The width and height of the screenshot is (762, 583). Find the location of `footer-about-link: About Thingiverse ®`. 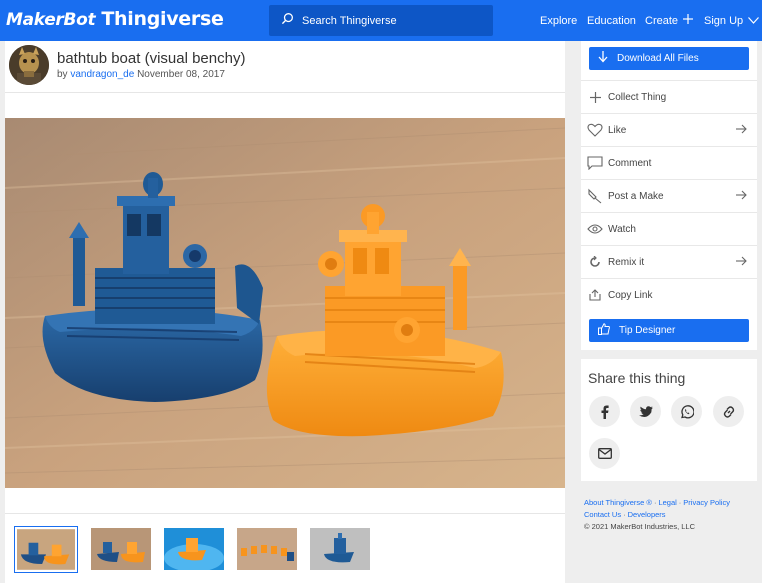

footer-about-link: About Thingiverse ® is located at coordinates (618, 502).